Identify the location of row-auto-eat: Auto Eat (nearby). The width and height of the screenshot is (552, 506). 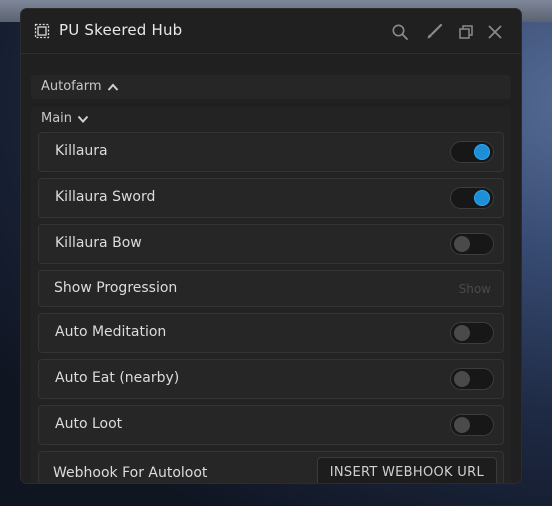
(271, 379).